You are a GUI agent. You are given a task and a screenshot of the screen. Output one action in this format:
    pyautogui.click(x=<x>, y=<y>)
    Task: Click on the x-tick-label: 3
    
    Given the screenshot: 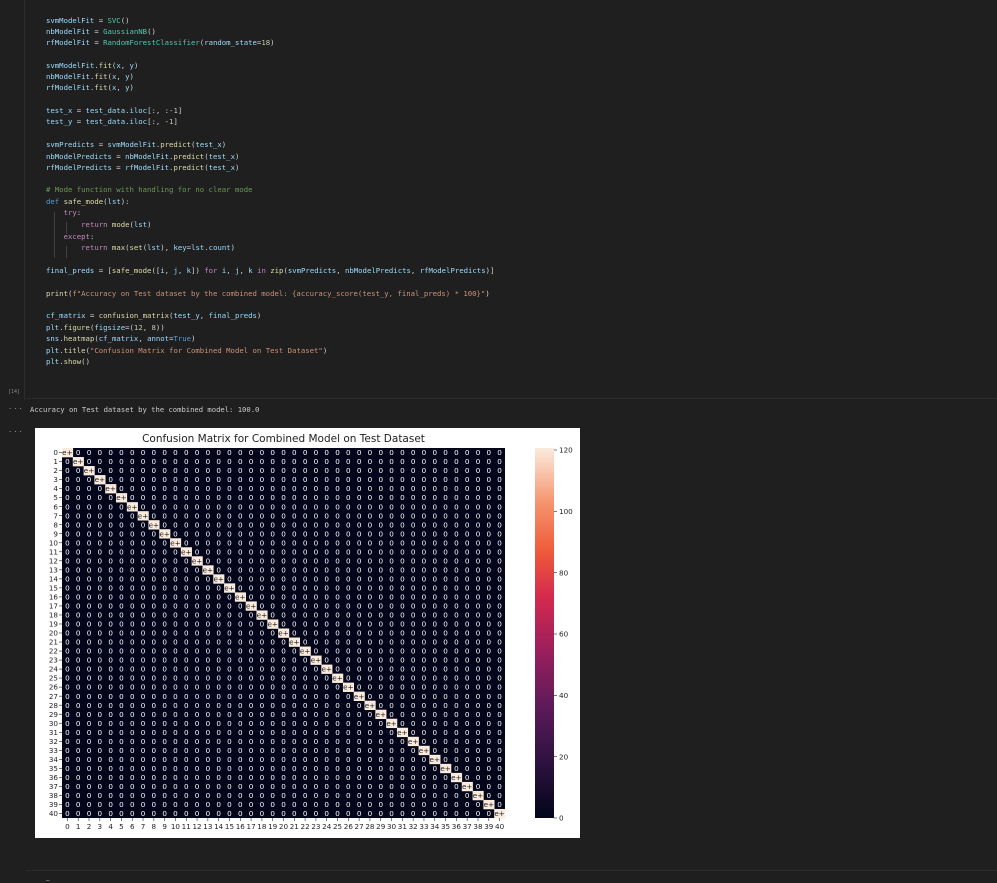 What is the action you would take?
    pyautogui.click(x=100, y=826)
    